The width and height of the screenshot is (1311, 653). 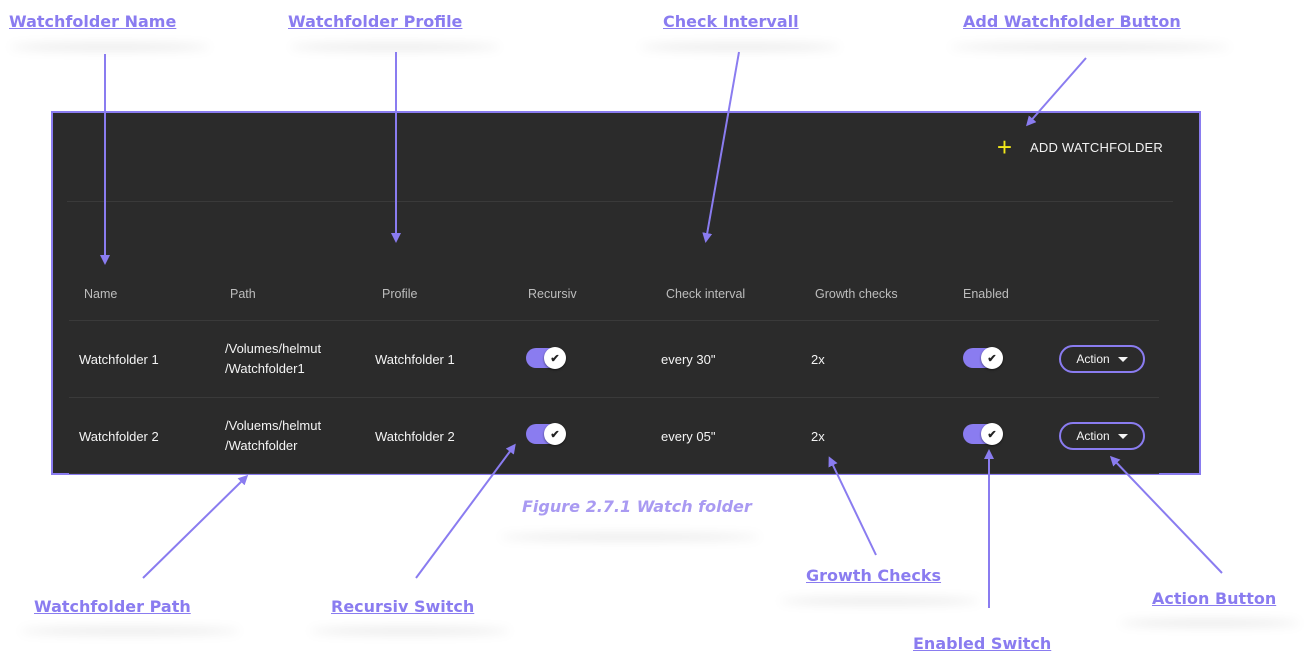 I want to click on arrow-growth, so click(x=852, y=506).